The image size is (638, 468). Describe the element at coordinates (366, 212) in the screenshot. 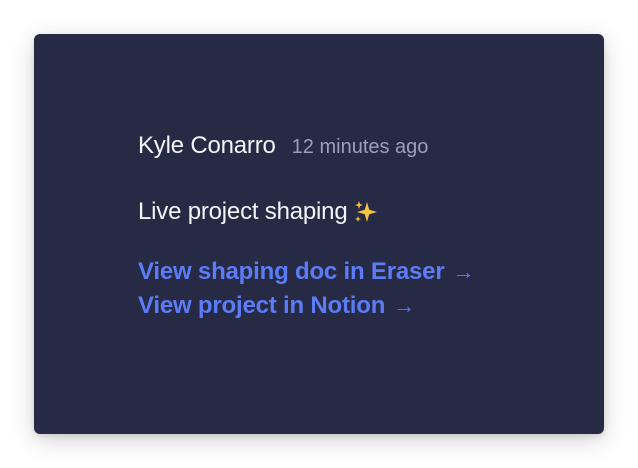

I see `sparkles-icon` at that location.